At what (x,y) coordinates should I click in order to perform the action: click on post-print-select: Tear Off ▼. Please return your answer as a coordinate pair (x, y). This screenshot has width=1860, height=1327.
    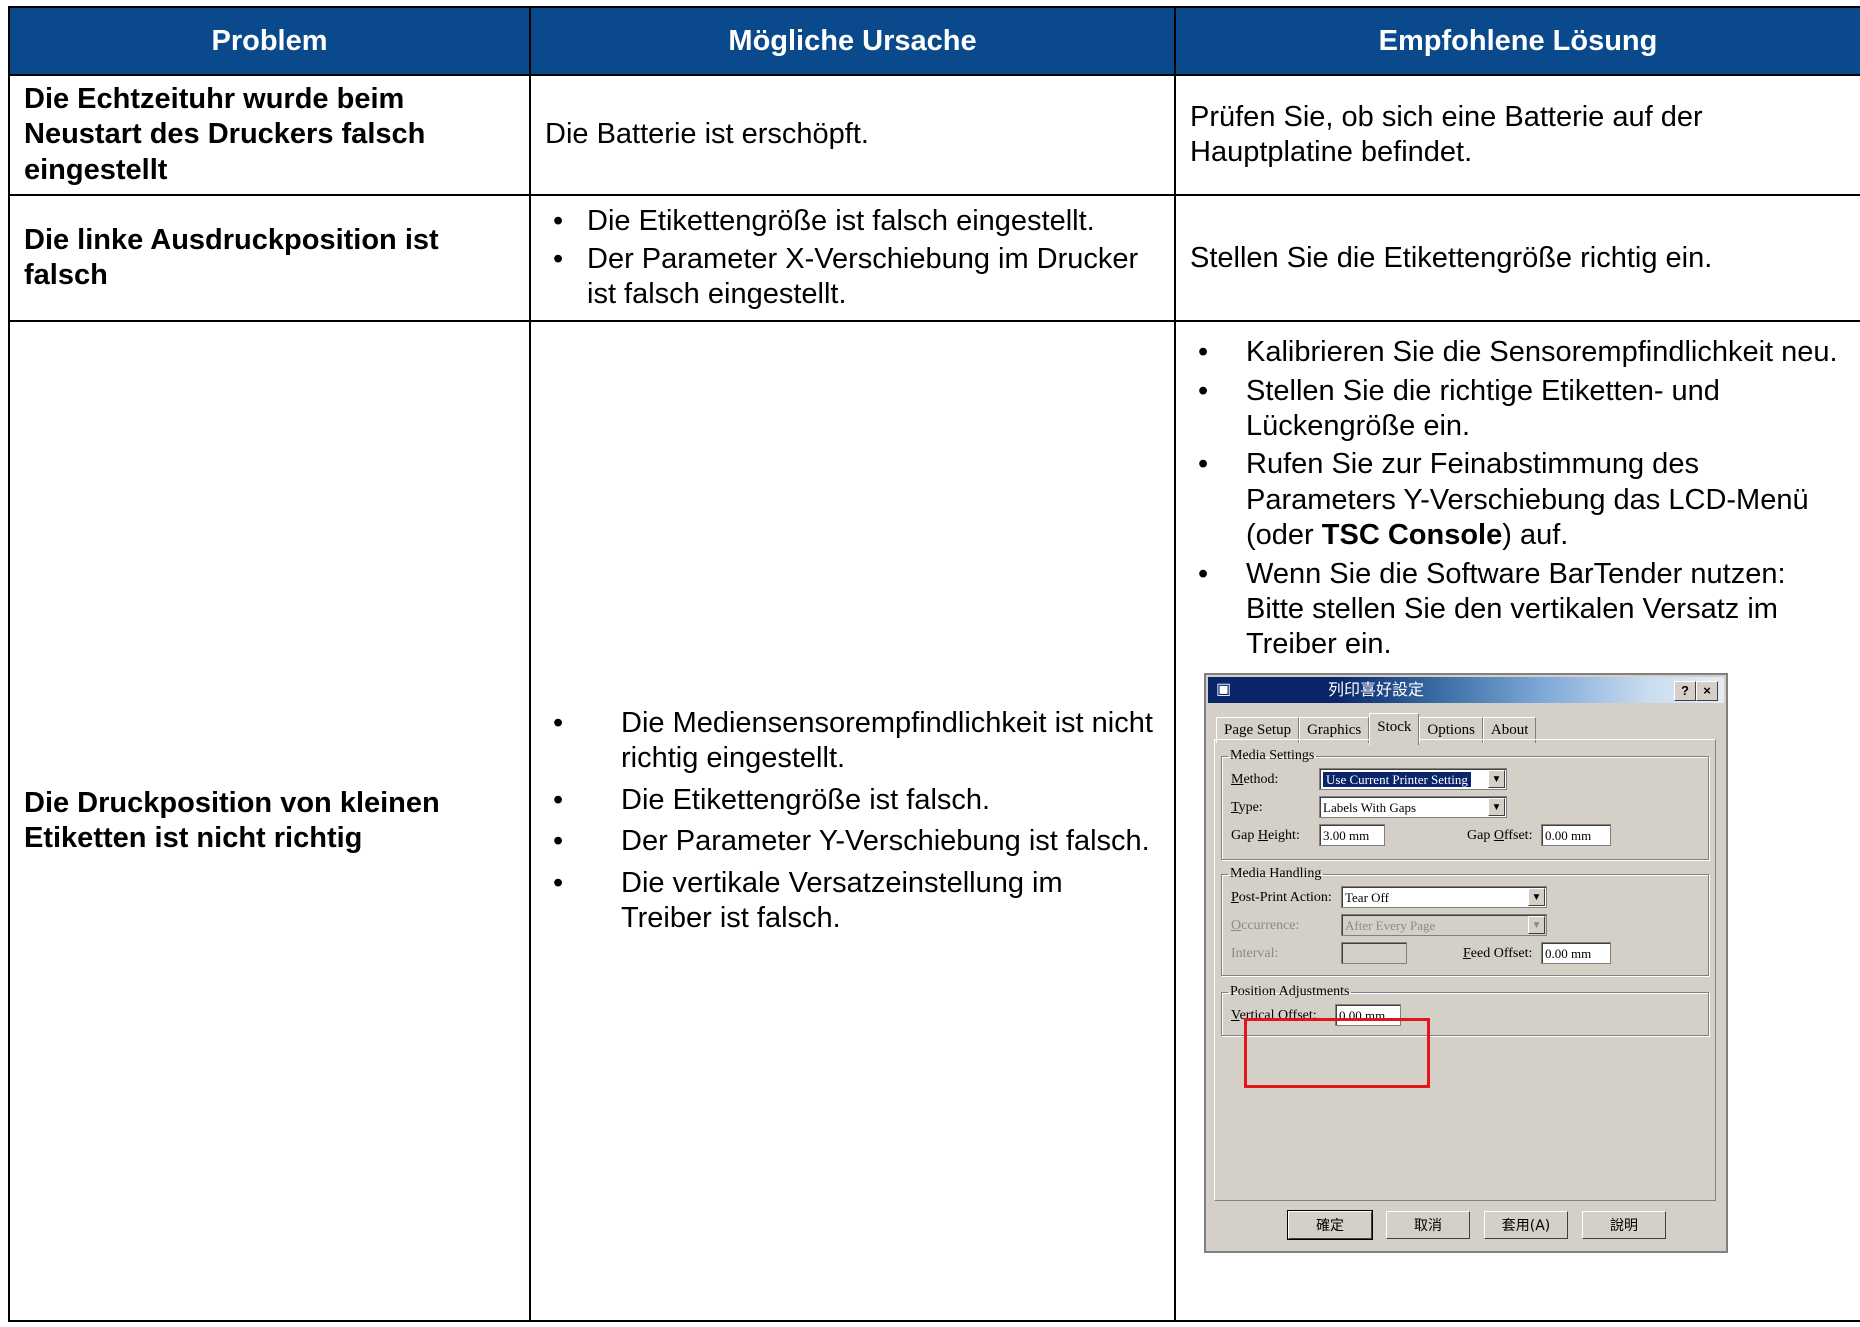
    Looking at the image, I should click on (1444, 896).